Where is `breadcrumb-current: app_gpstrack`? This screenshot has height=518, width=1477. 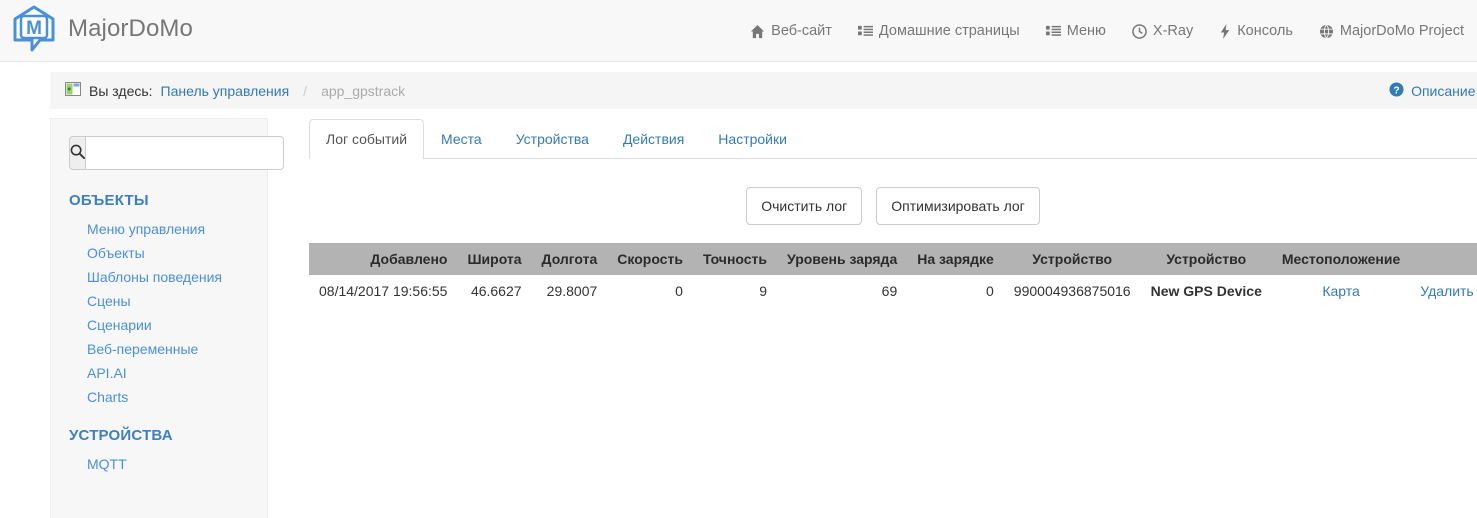
breadcrumb-current: app_gpstrack is located at coordinates (363, 90).